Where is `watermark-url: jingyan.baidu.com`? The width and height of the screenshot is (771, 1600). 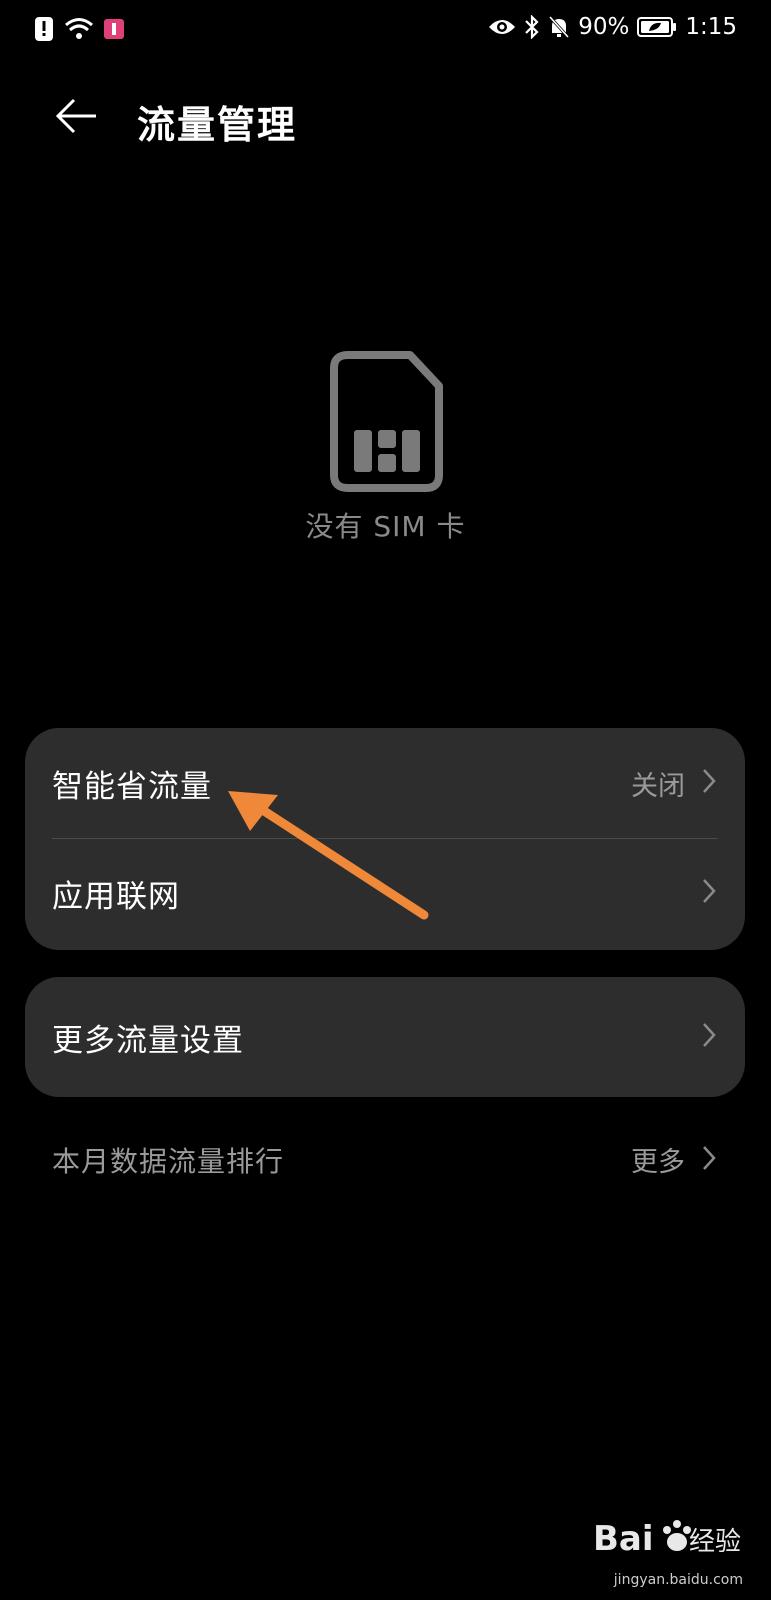
watermark-url: jingyan.baidu.com is located at coordinates (678, 1580).